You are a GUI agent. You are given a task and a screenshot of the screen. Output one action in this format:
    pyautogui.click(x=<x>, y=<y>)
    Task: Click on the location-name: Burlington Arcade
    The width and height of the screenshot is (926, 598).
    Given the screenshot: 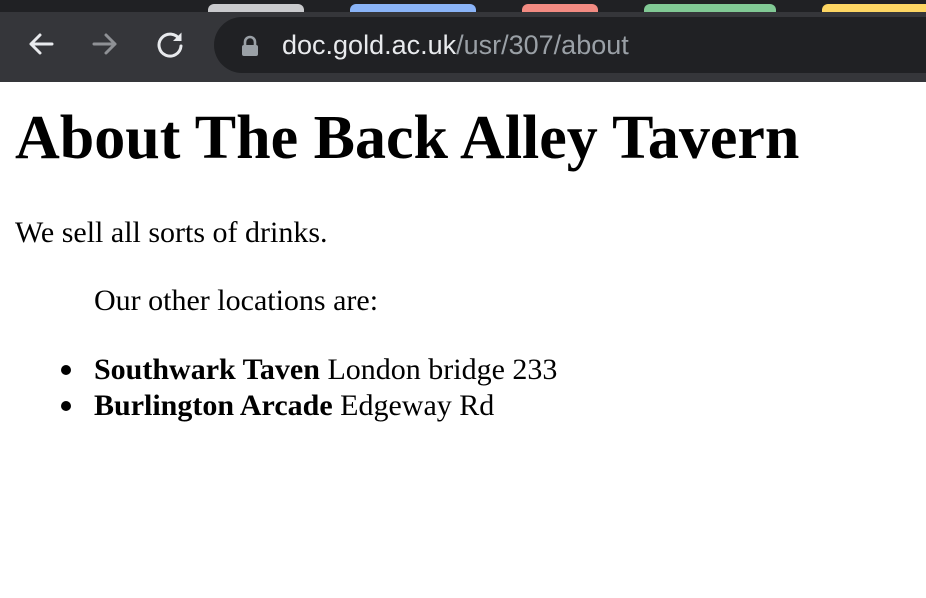 What is the action you would take?
    pyautogui.click(x=213, y=405)
    